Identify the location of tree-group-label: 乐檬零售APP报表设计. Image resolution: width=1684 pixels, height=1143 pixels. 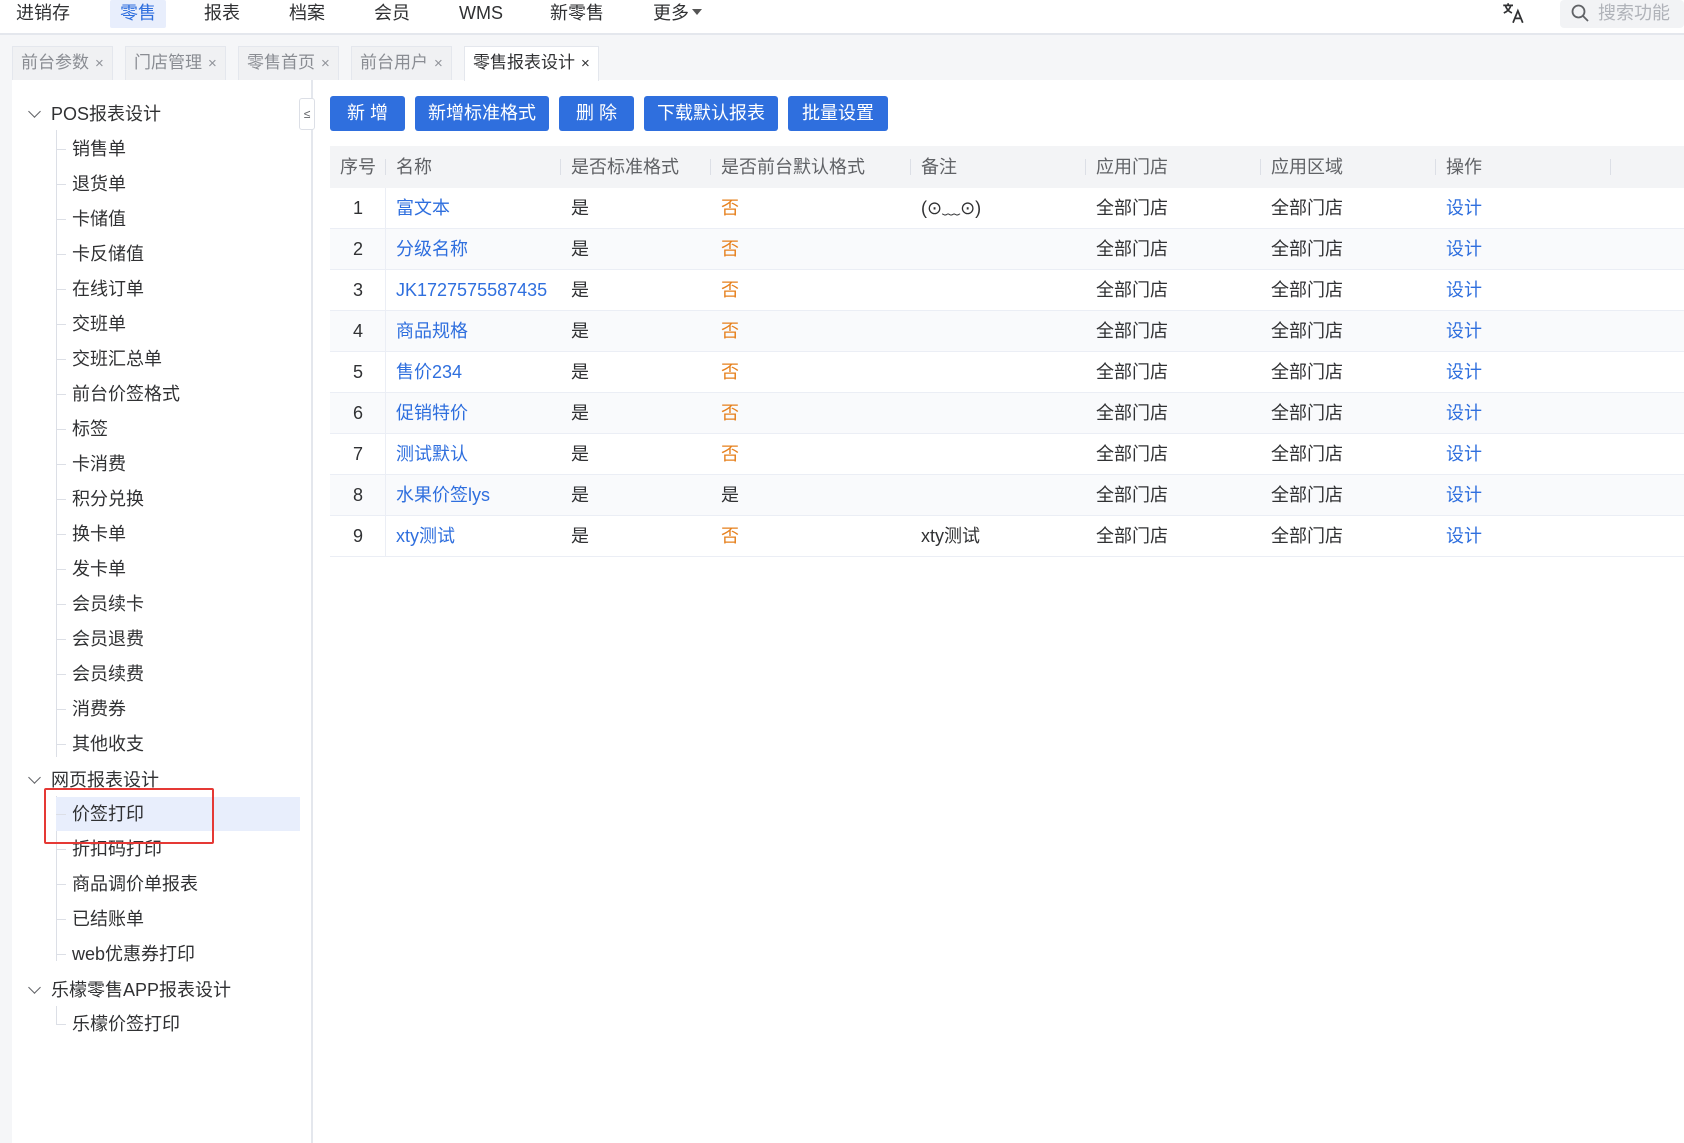
(141, 990).